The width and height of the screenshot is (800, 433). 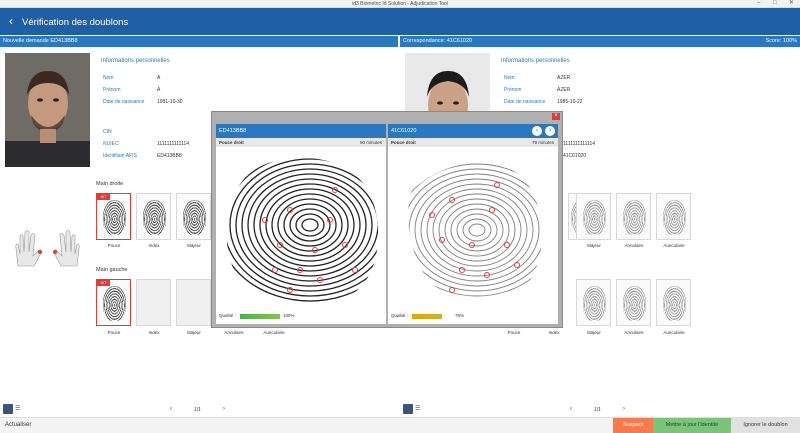 I want to click on new-request-bar: Nouvelle demande ED413BB8, so click(x=199, y=41).